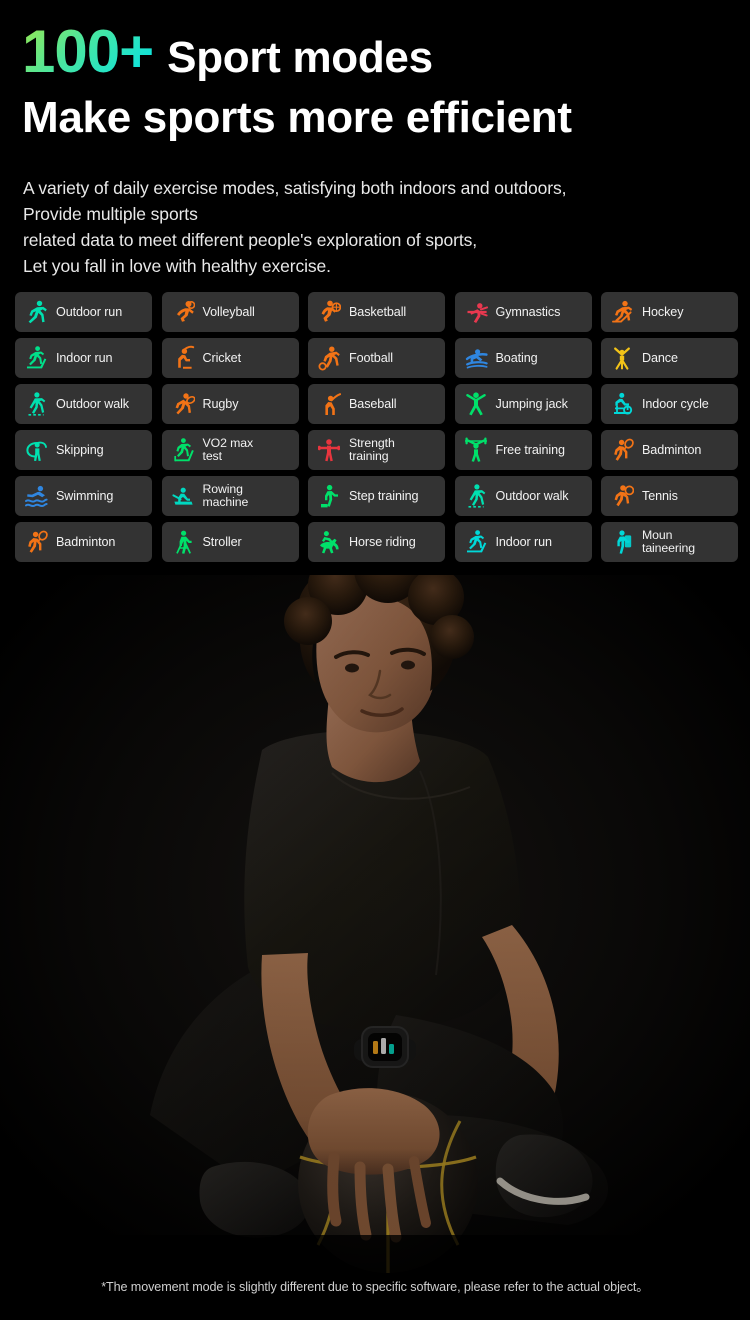 The image size is (750, 1320). Describe the element at coordinates (530, 450) in the screenshot. I see `sport-mode-label: Free training` at that location.